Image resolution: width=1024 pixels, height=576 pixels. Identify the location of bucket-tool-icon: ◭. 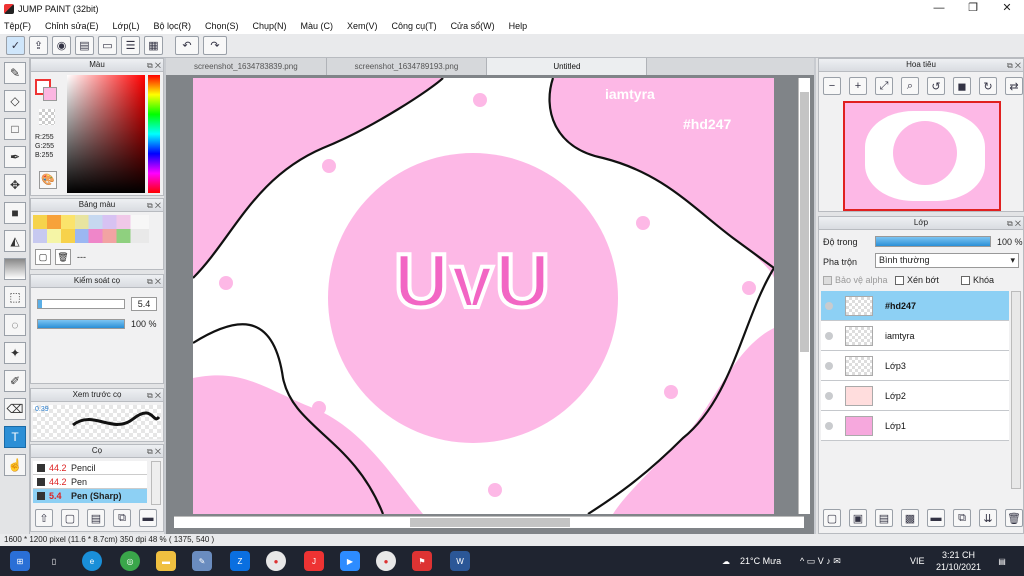
(15, 241).